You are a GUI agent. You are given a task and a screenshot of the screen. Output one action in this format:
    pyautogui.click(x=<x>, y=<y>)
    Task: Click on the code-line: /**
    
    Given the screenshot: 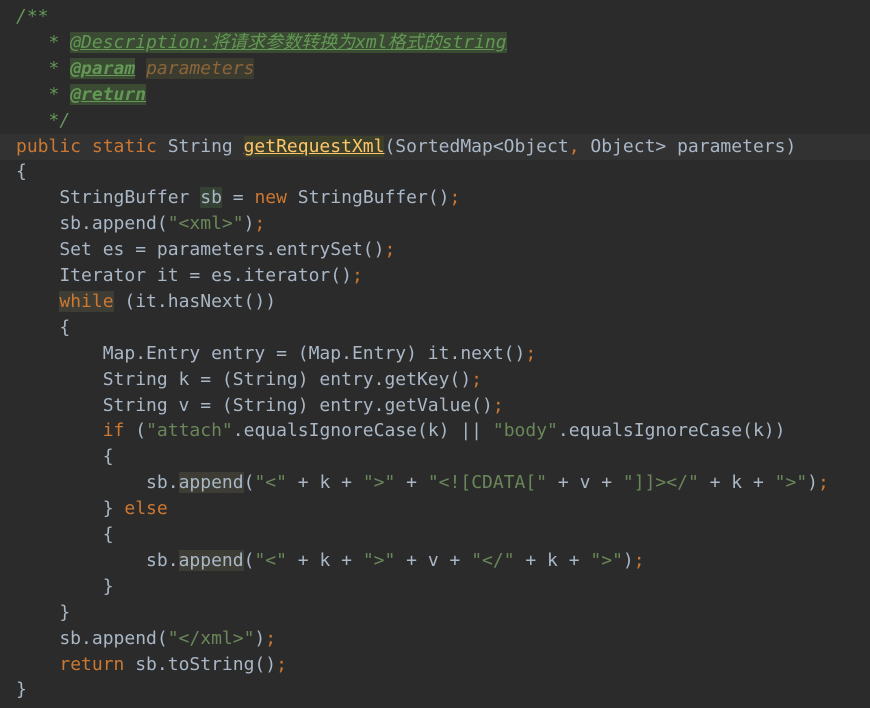 What is the action you would take?
    pyautogui.click(x=32, y=17)
    